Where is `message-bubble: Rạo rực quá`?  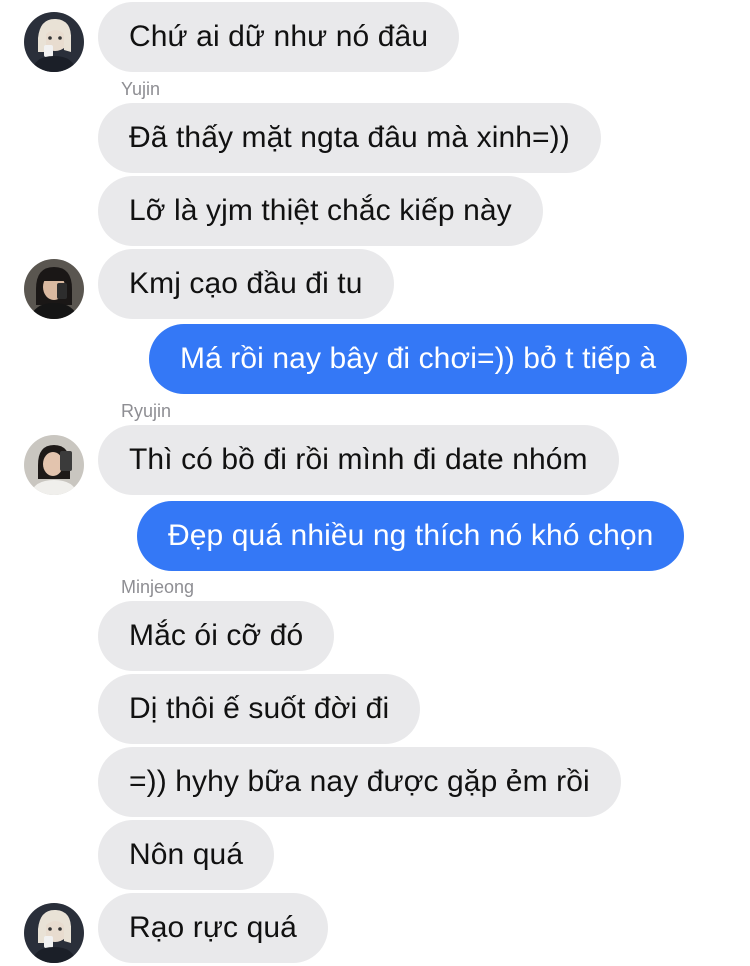
message-bubble: Rạo rực quá is located at coordinates (213, 928).